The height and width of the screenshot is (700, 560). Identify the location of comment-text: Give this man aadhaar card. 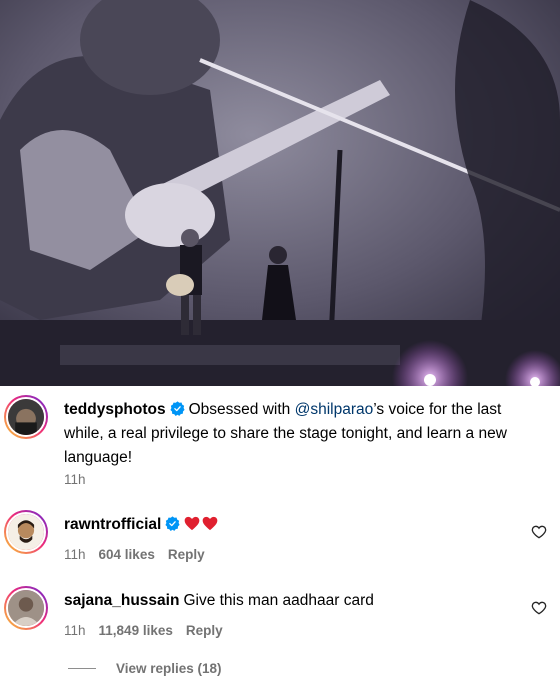
(278, 600).